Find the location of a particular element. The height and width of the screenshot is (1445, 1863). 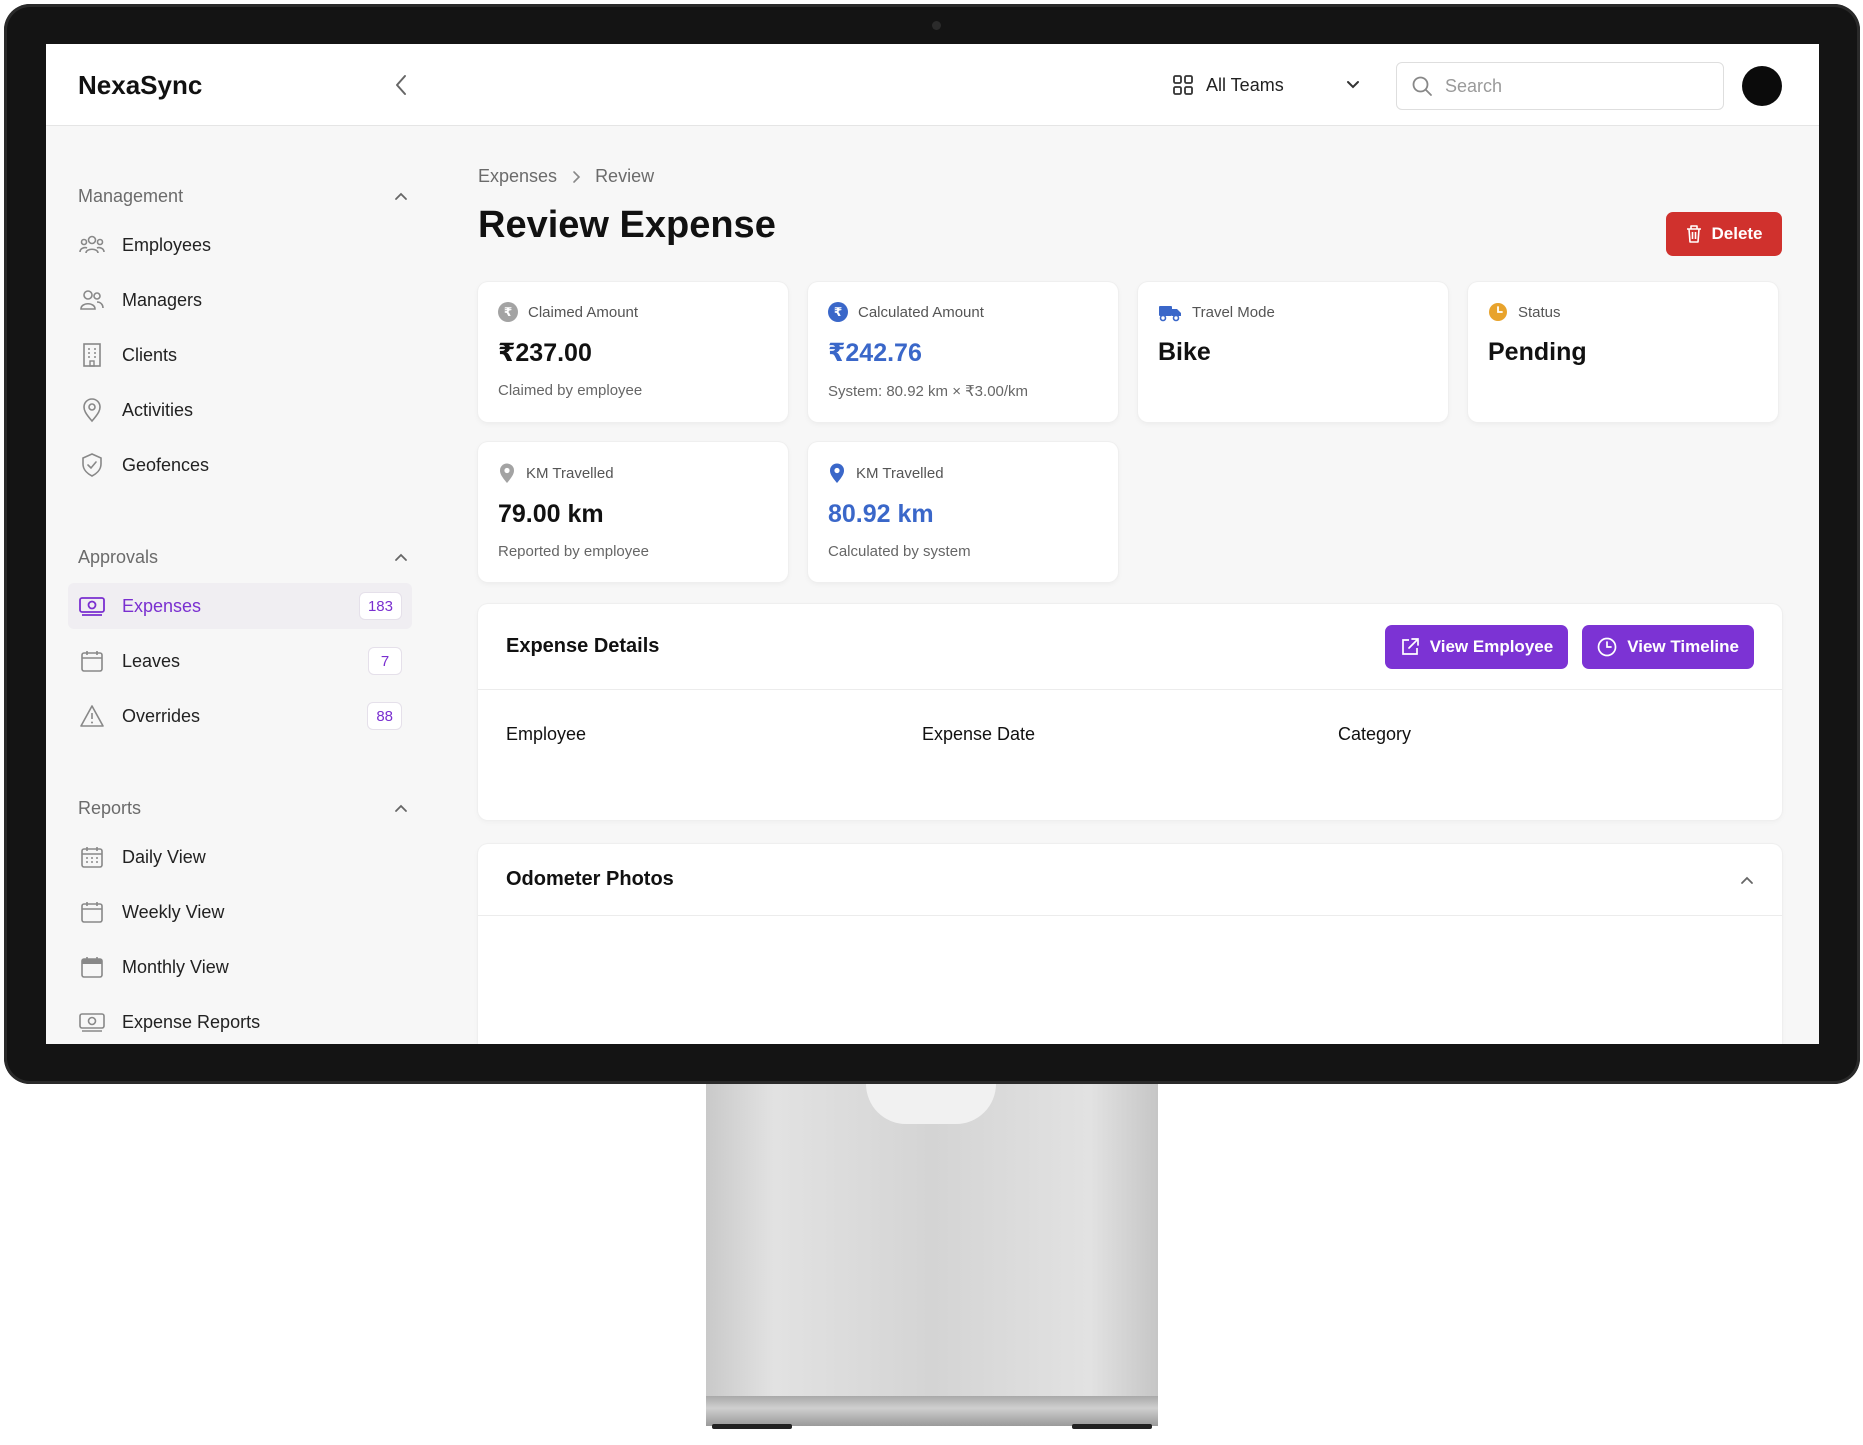

card-value: Bike is located at coordinates (1184, 352).